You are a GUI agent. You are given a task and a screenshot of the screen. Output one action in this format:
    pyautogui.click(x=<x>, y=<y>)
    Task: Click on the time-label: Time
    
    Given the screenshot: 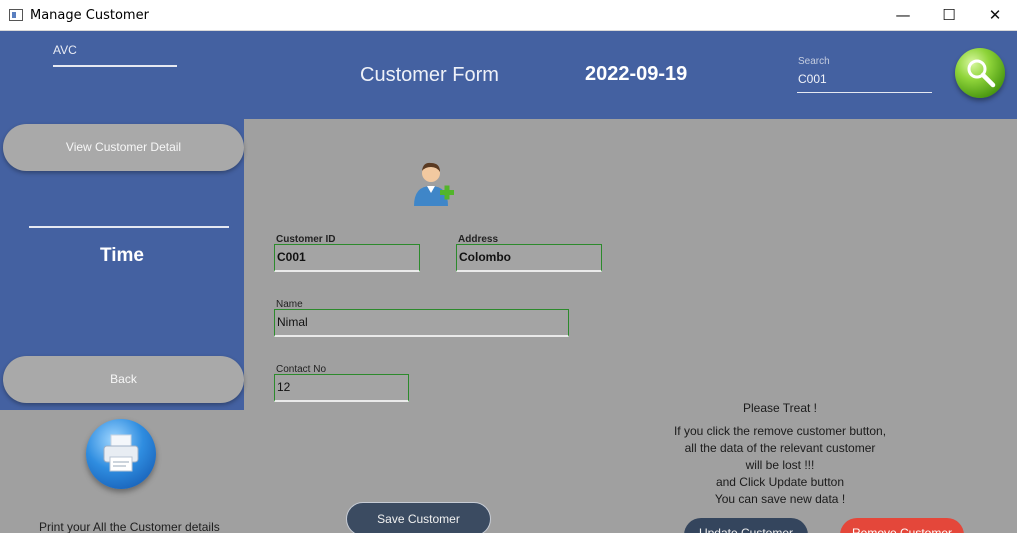 What is the action you would take?
    pyautogui.click(x=121, y=255)
    